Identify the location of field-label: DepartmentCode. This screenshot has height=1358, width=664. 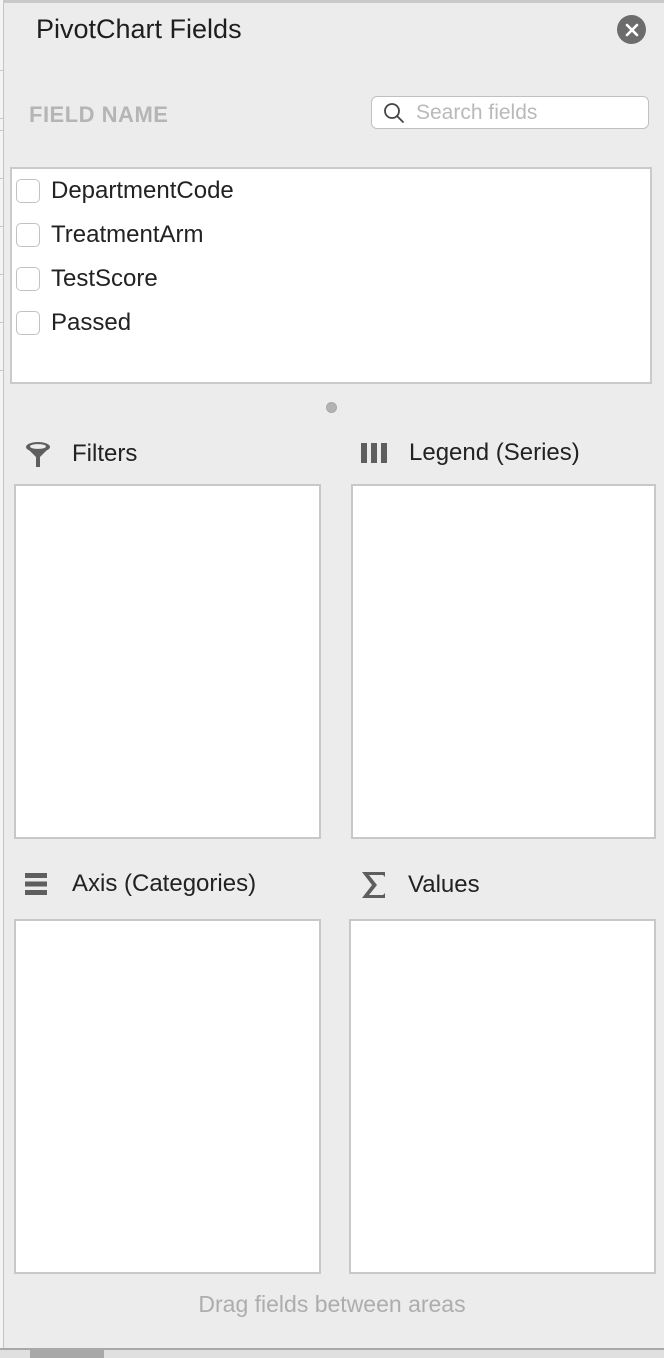
(142, 190).